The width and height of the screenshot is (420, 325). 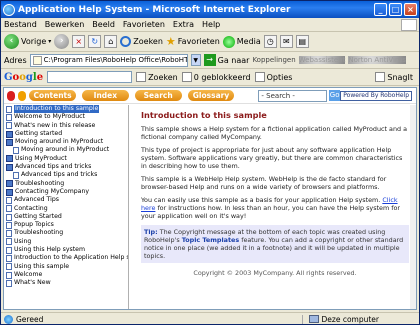 What do you see at coordinates (105, 95) in the screenshot?
I see `tab-index: Index` at bounding box center [105, 95].